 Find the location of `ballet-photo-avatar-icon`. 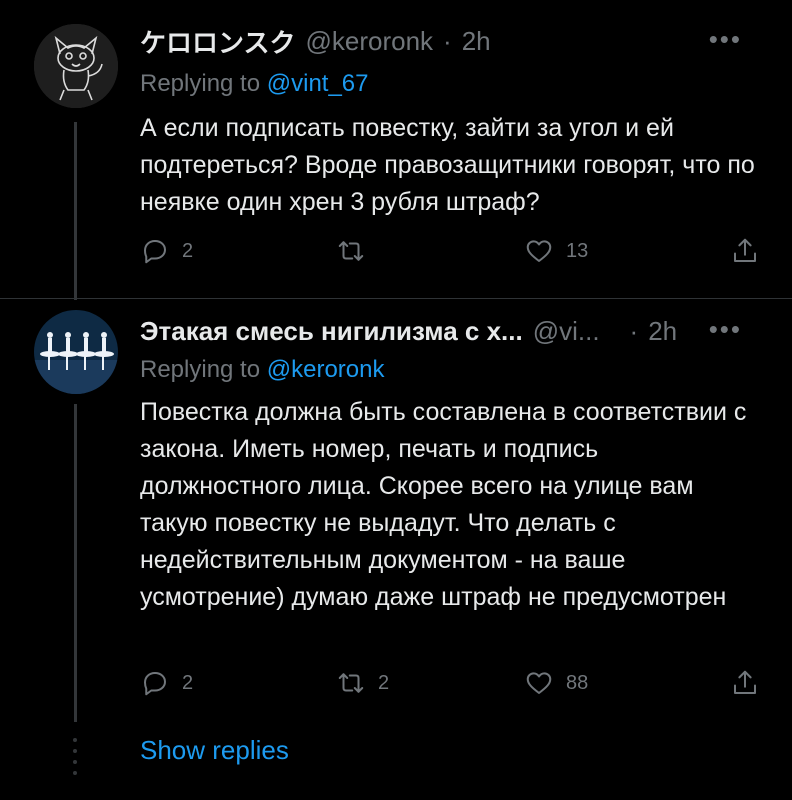

ballet-photo-avatar-icon is located at coordinates (76, 352).